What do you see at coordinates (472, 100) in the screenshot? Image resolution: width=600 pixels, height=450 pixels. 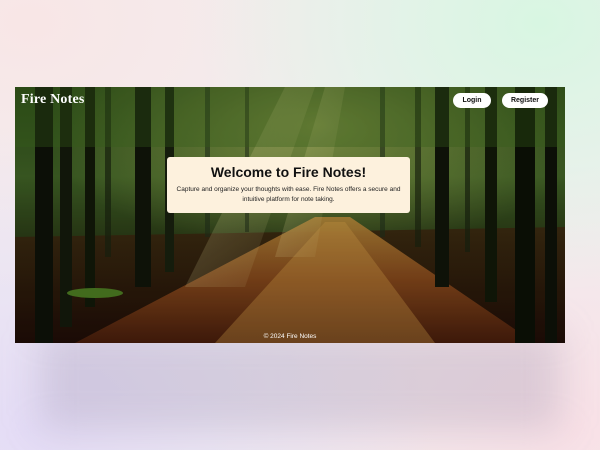 I see `login-button: Login` at bounding box center [472, 100].